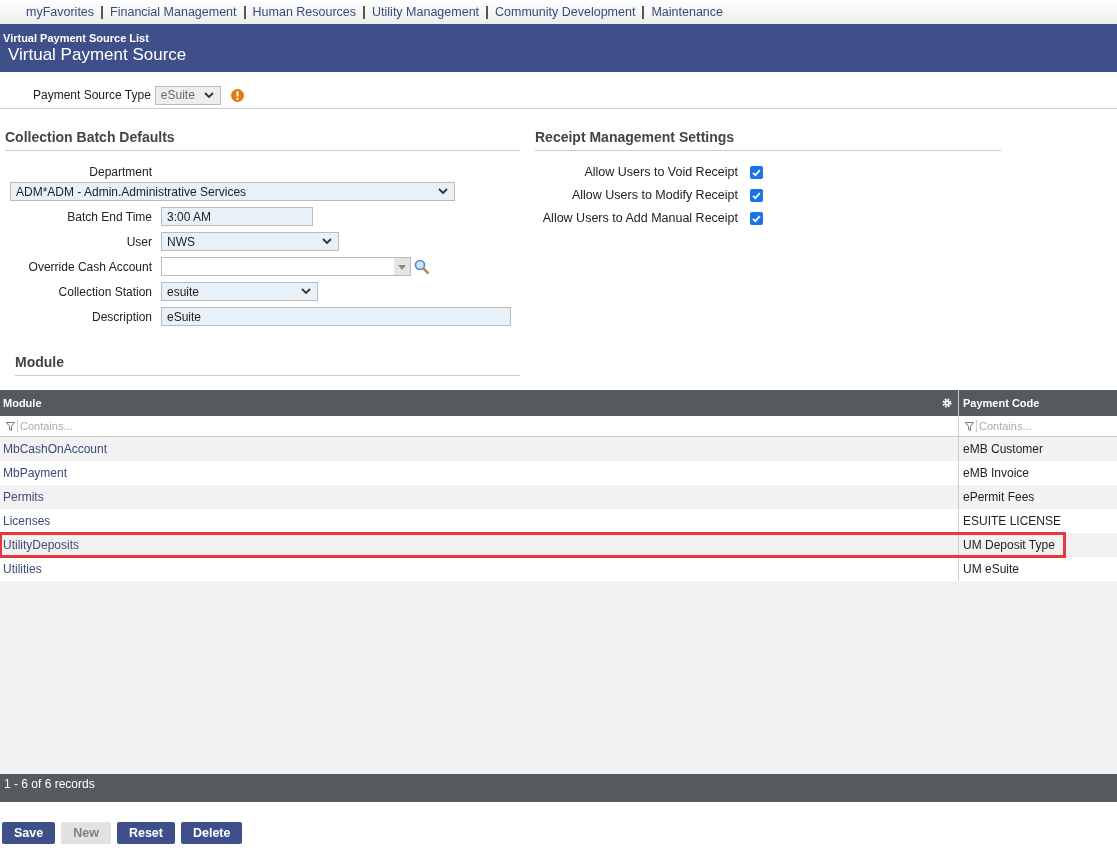  What do you see at coordinates (104, 291) in the screenshot?
I see `field-label: Collection Station` at bounding box center [104, 291].